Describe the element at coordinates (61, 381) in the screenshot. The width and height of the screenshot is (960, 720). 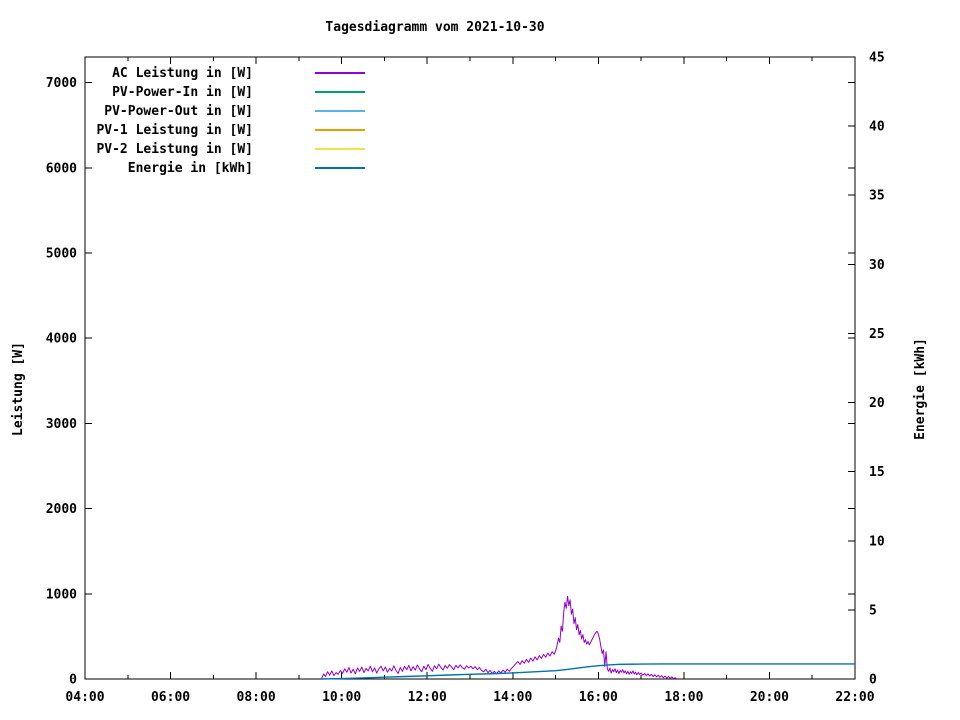
I see `y-axis-tick-labels: 0 1000 2000 3000 4000 5000 6000 7000` at that location.